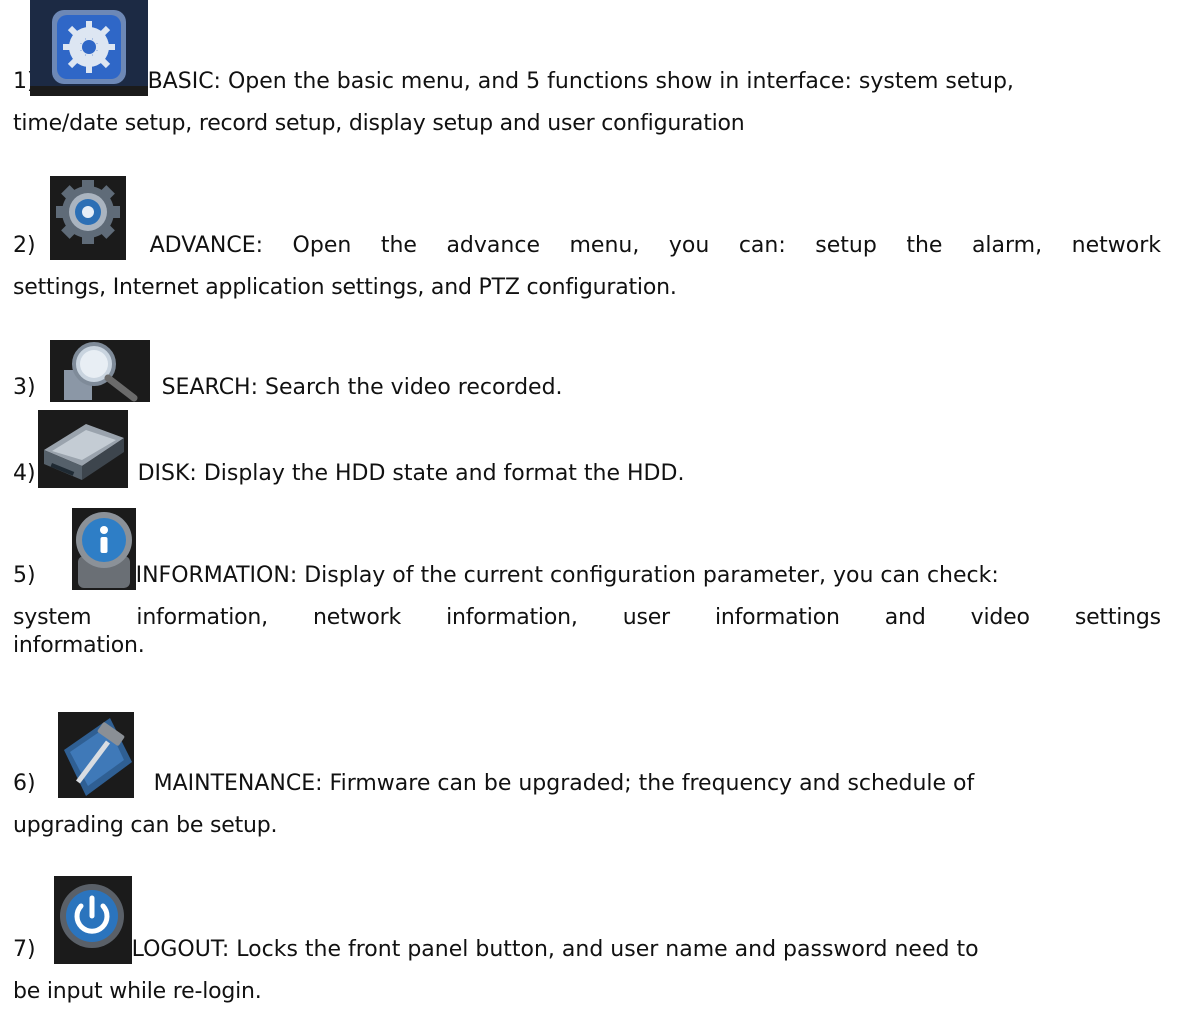  Describe the element at coordinates (24, 387) in the screenshot. I see `item-number: 3)` at that location.